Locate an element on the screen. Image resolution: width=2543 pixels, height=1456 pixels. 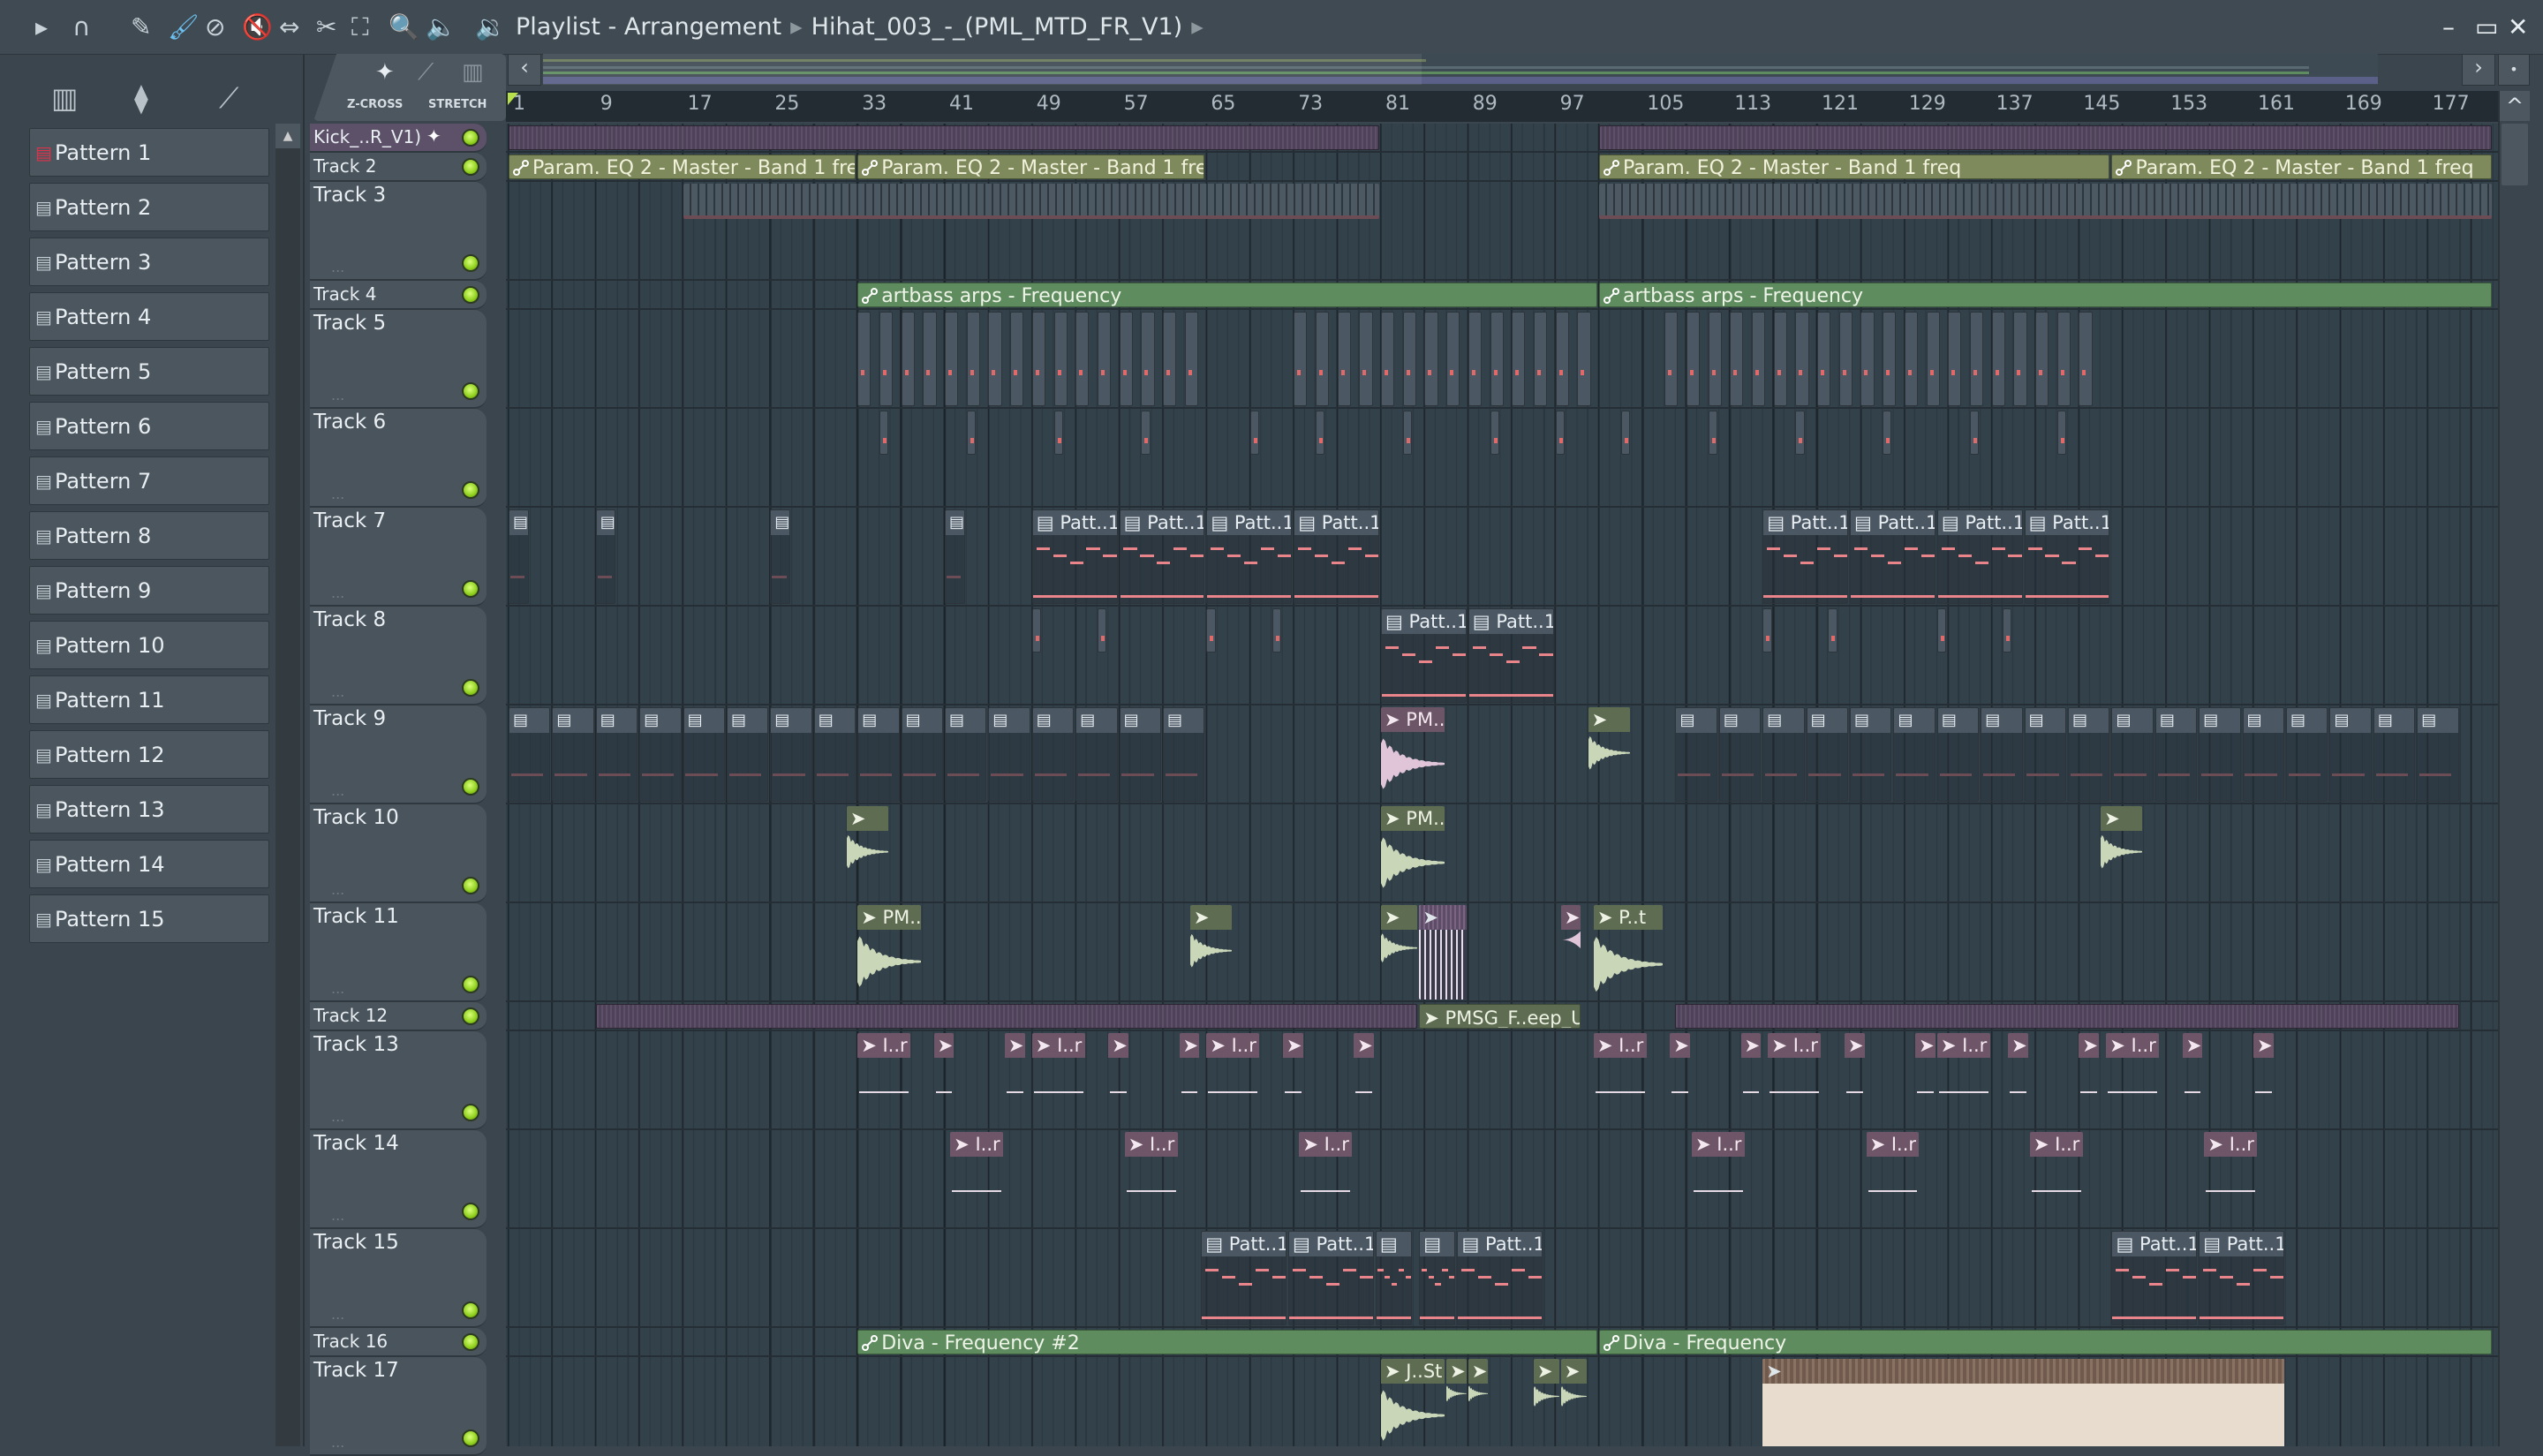
audio-clip-icon: ⧫ is located at coordinates (141, 98).